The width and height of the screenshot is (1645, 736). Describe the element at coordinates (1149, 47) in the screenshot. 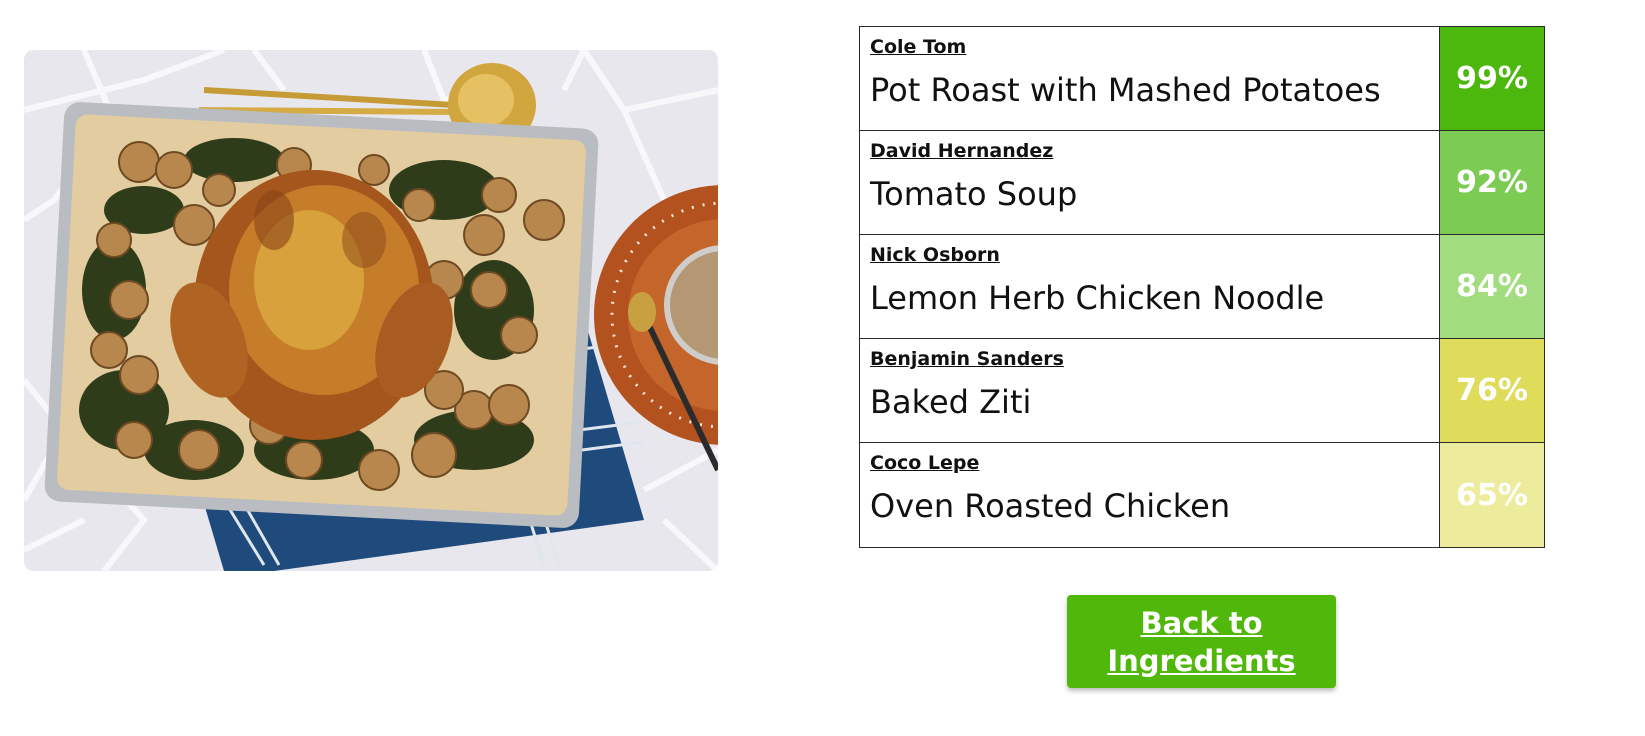

I see `recipe-author-link: Cole Tom` at that location.